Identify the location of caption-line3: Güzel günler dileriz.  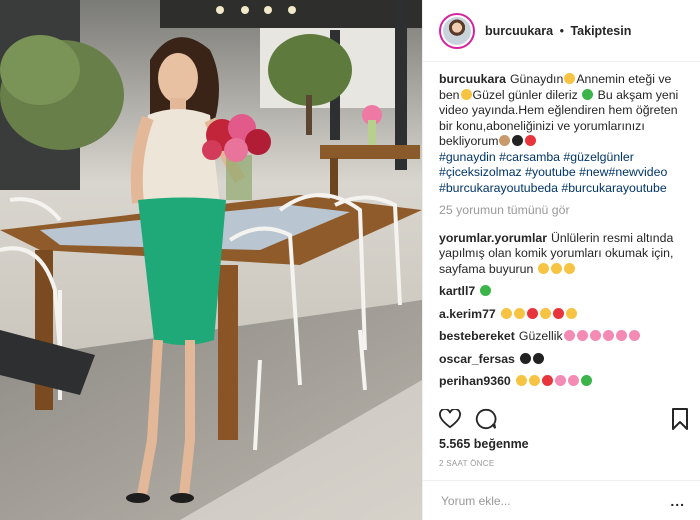
(525, 94).